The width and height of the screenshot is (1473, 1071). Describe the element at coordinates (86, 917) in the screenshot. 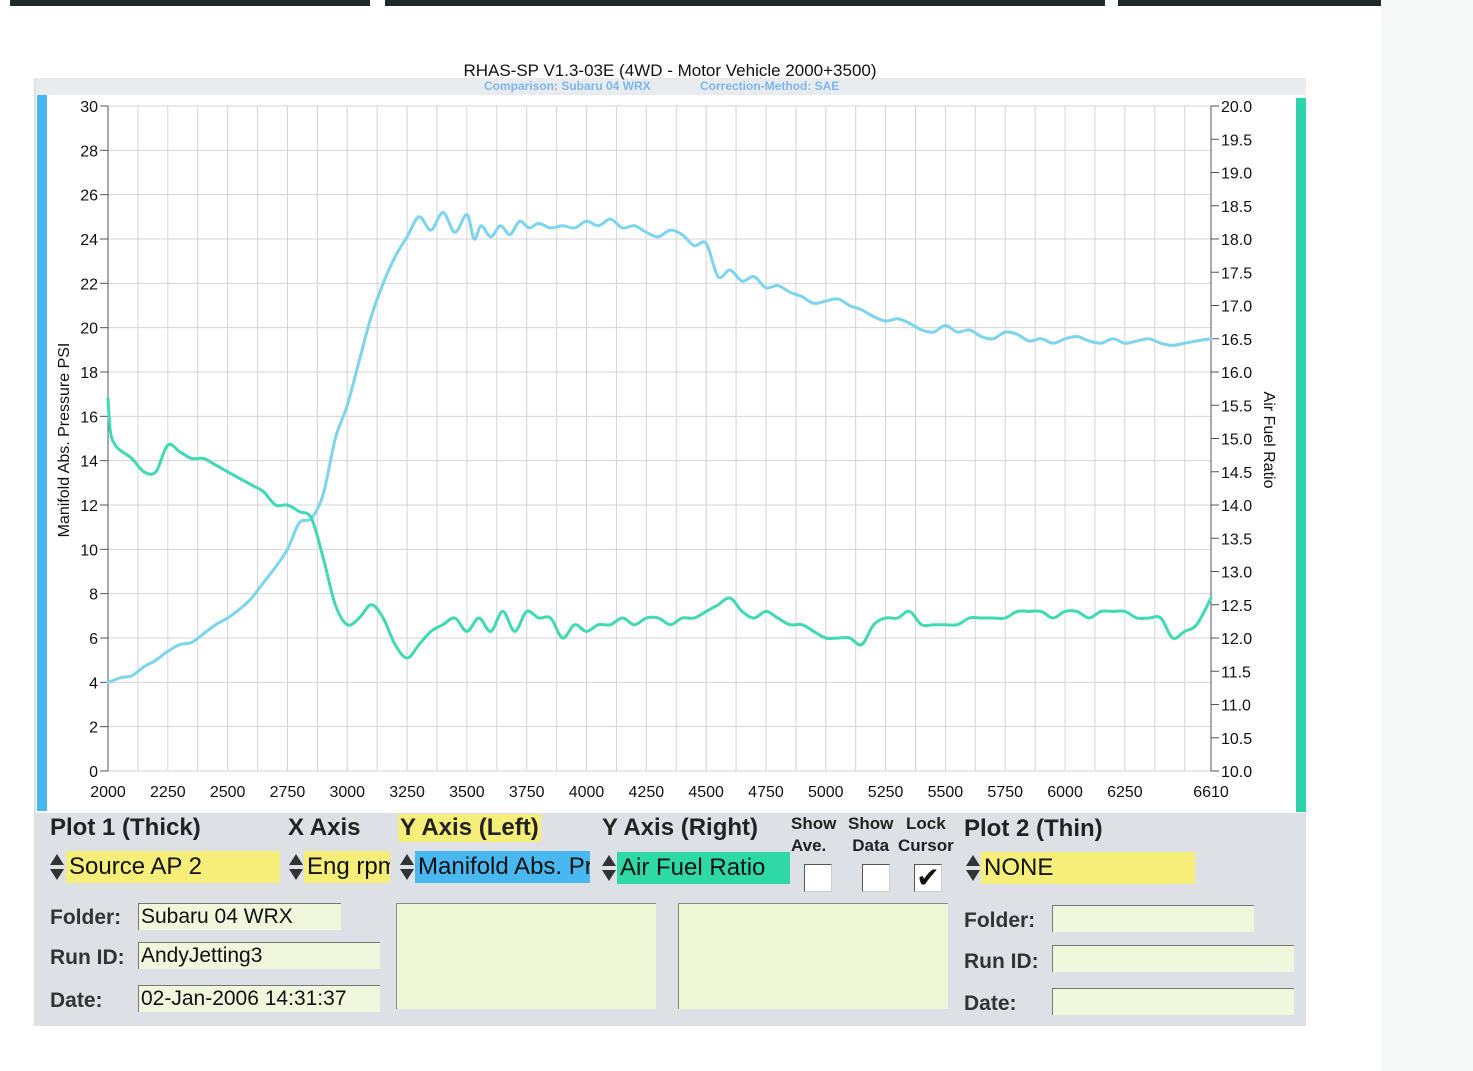

I see `plot1-folder-label: Folder:` at that location.